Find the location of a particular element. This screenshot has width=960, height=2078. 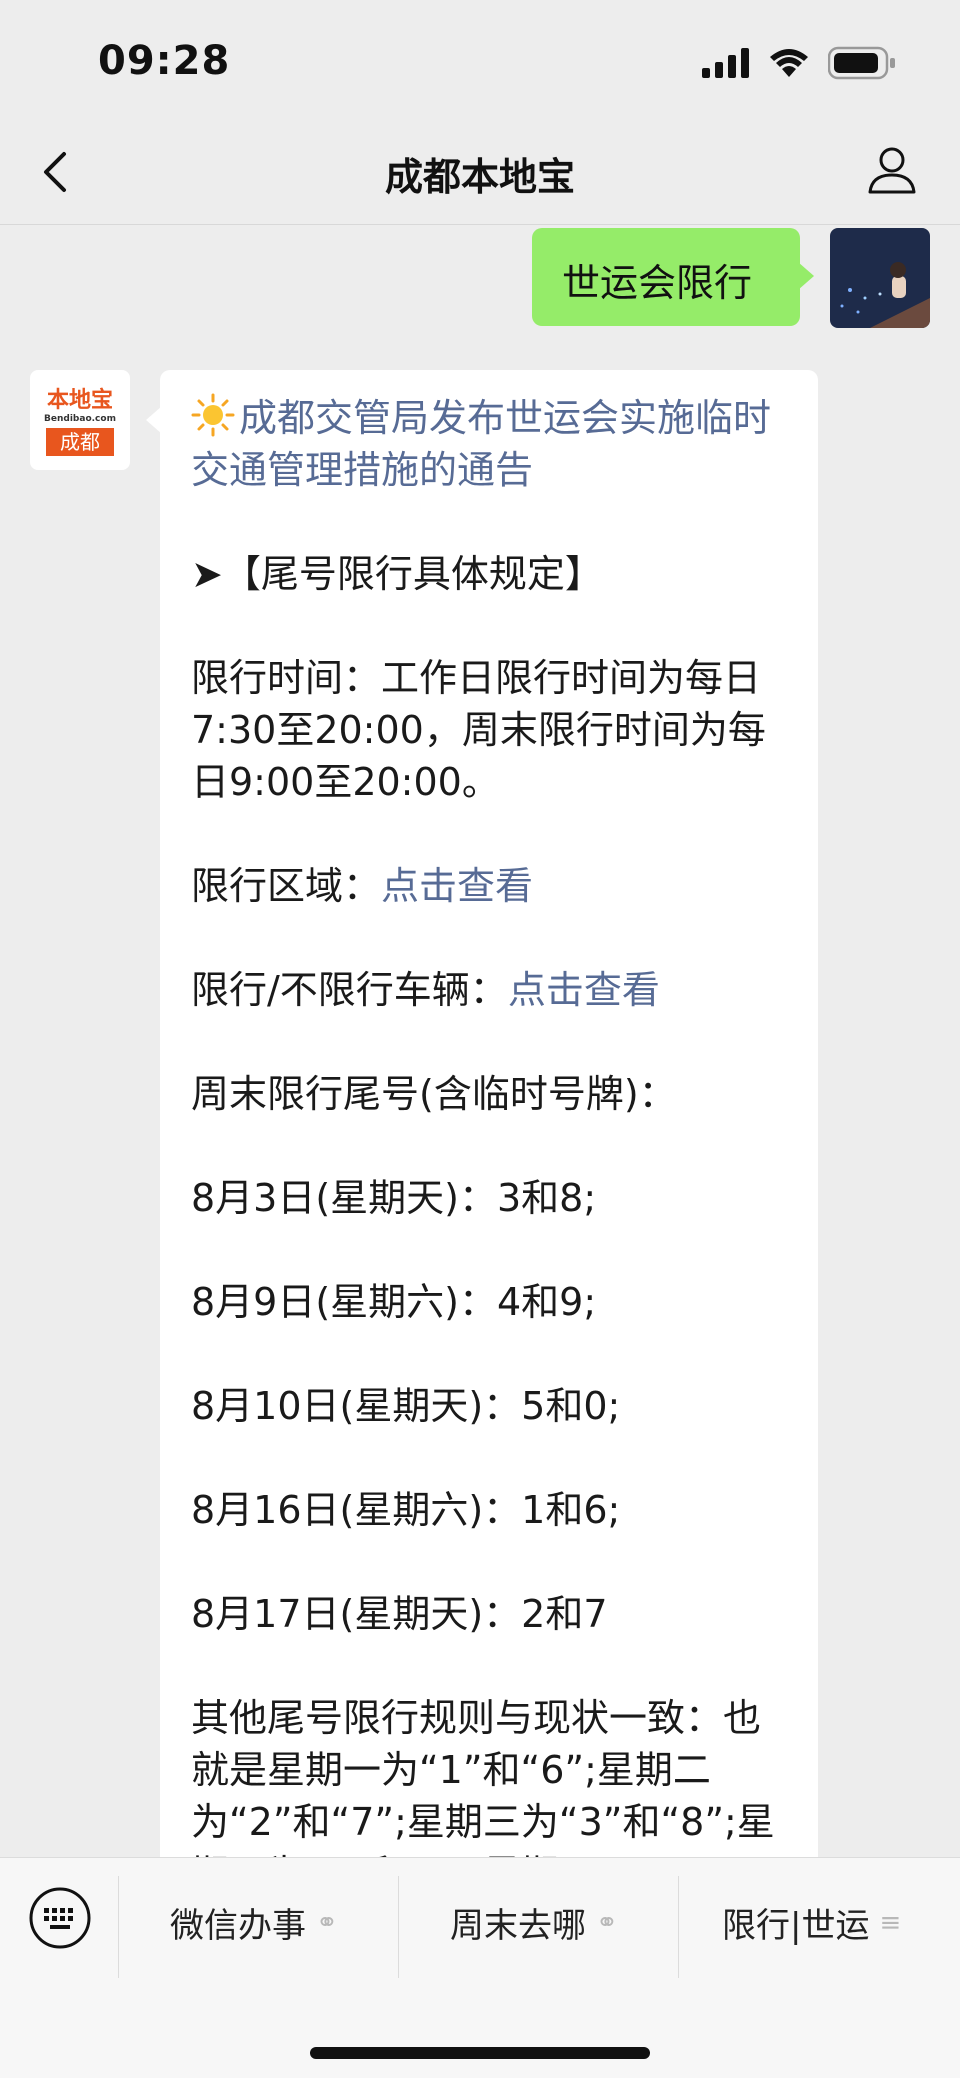

status-bar: 09:28 is located at coordinates (480, 60).